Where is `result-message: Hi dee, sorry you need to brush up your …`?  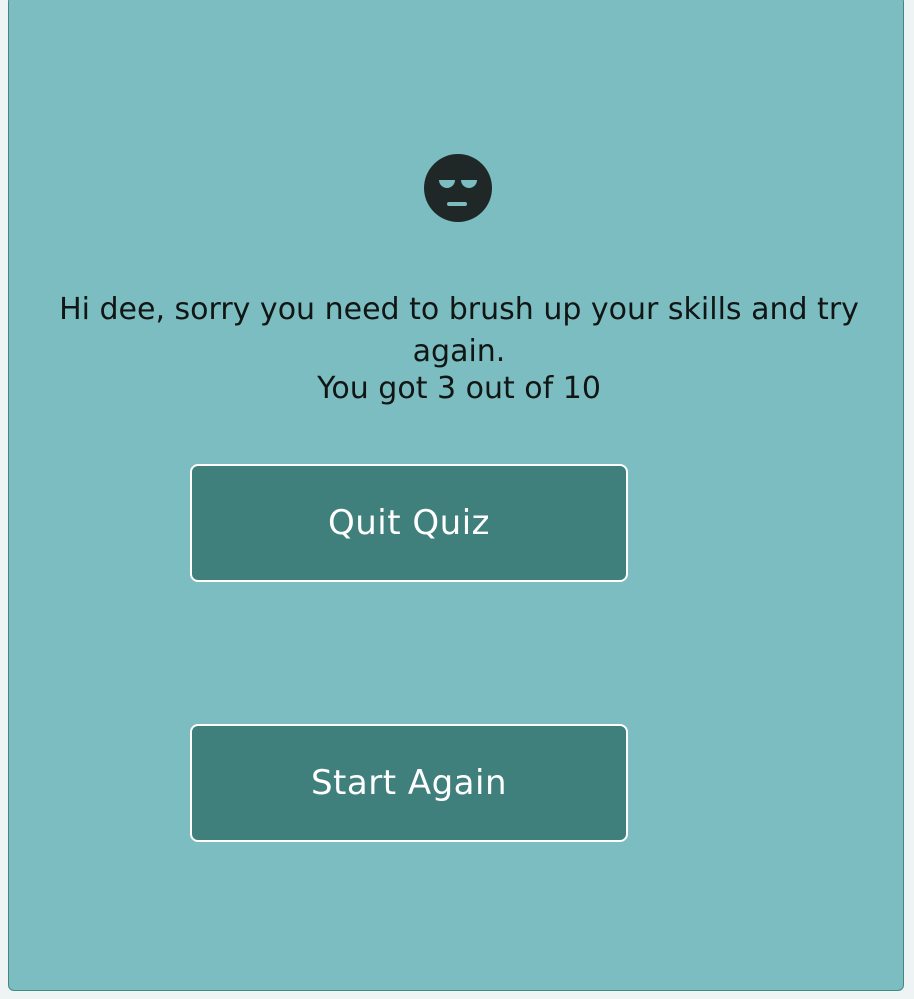 result-message: Hi dee, sorry you need to brush up your … is located at coordinates (459, 330).